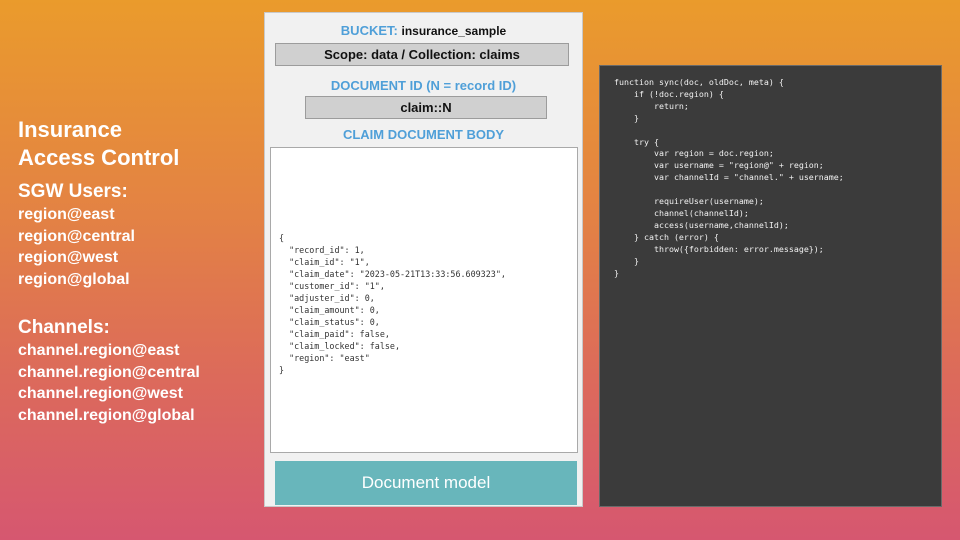  I want to click on code-line: var region = doc.region;, so click(694, 153).